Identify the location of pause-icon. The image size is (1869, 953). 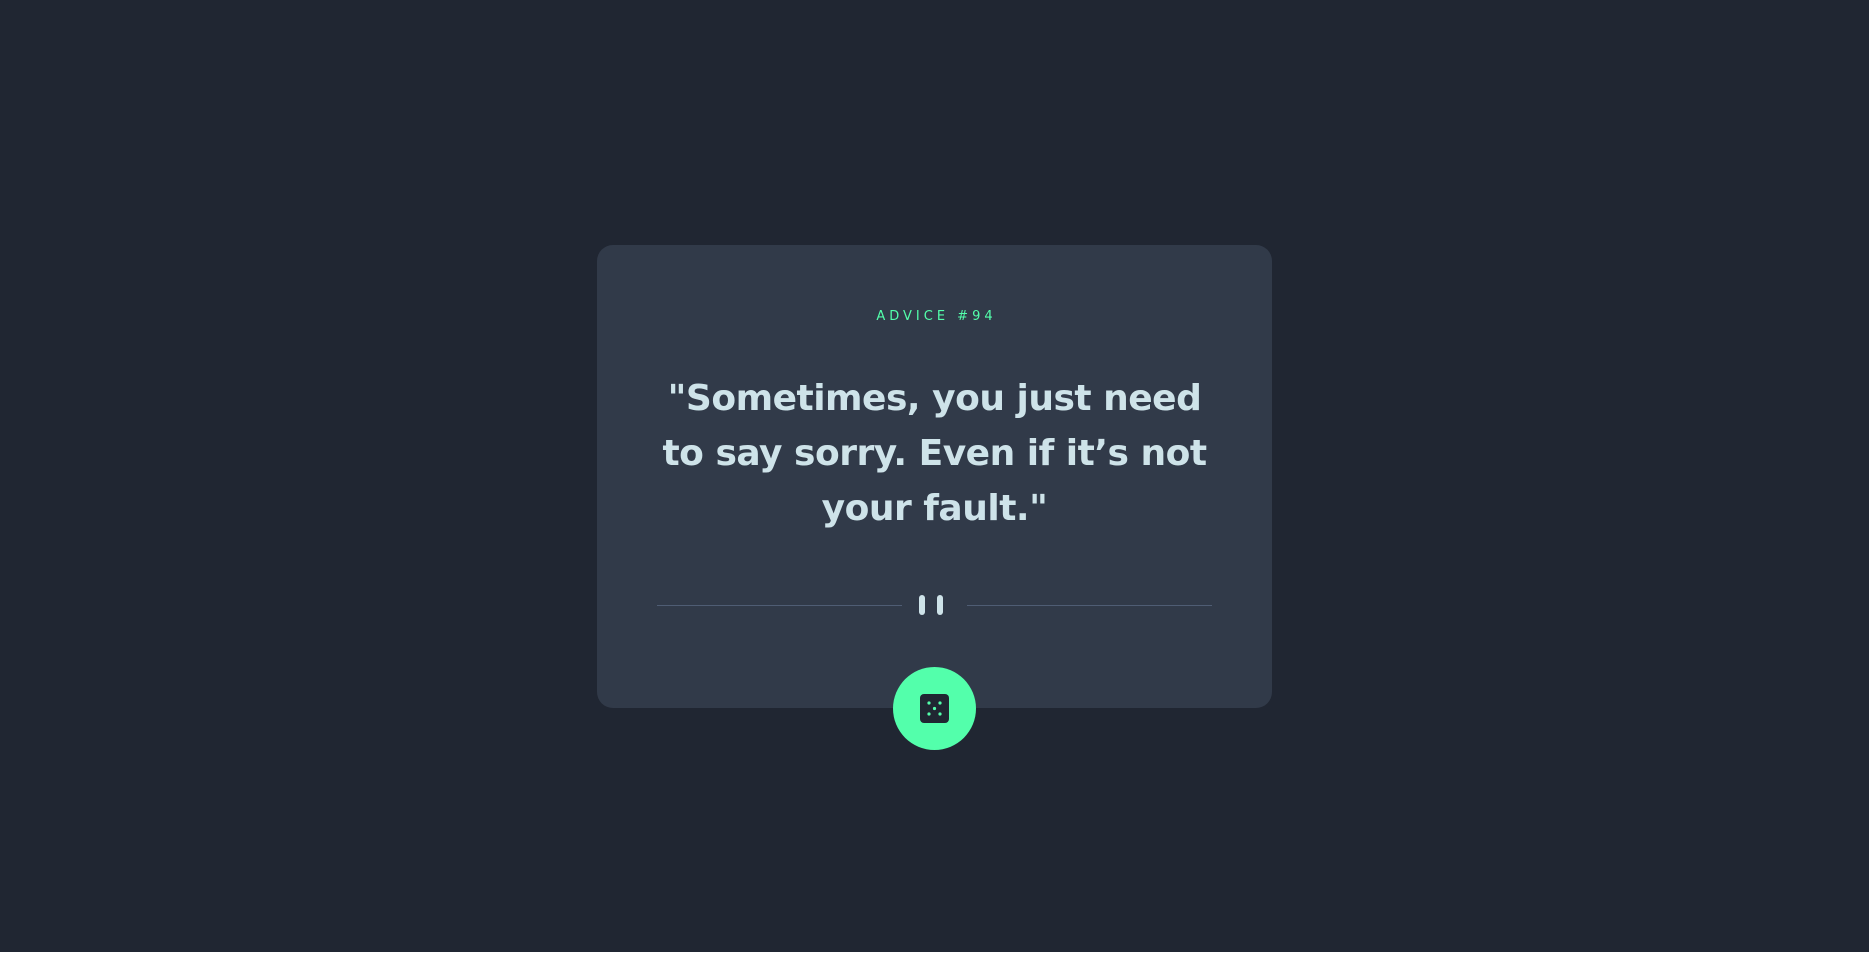
(934, 605).